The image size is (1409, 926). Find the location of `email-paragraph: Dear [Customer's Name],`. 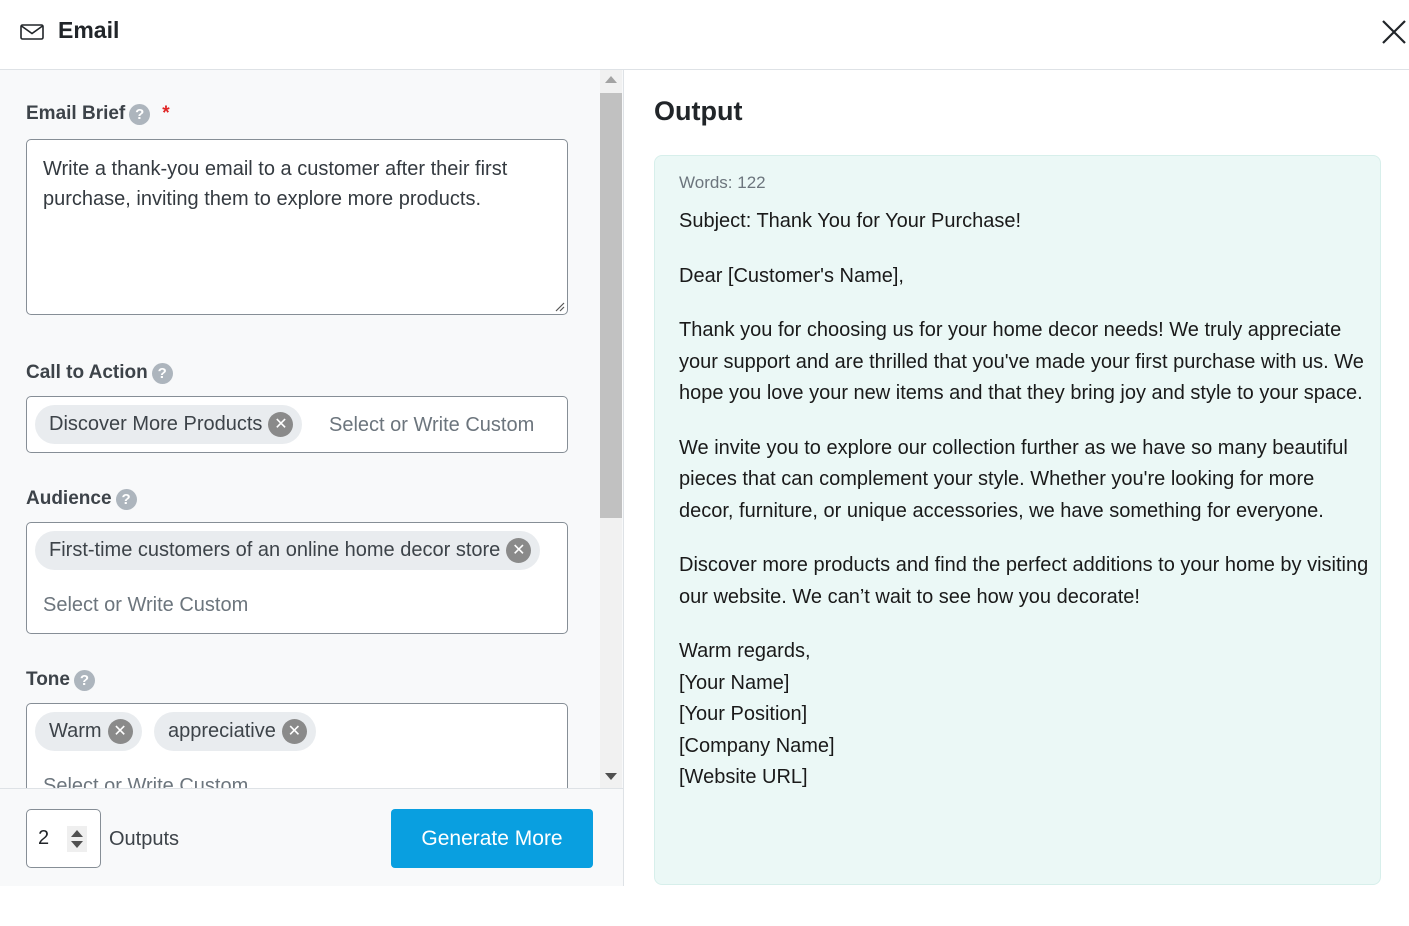

email-paragraph: Dear [Customer's Name], is located at coordinates (791, 275).